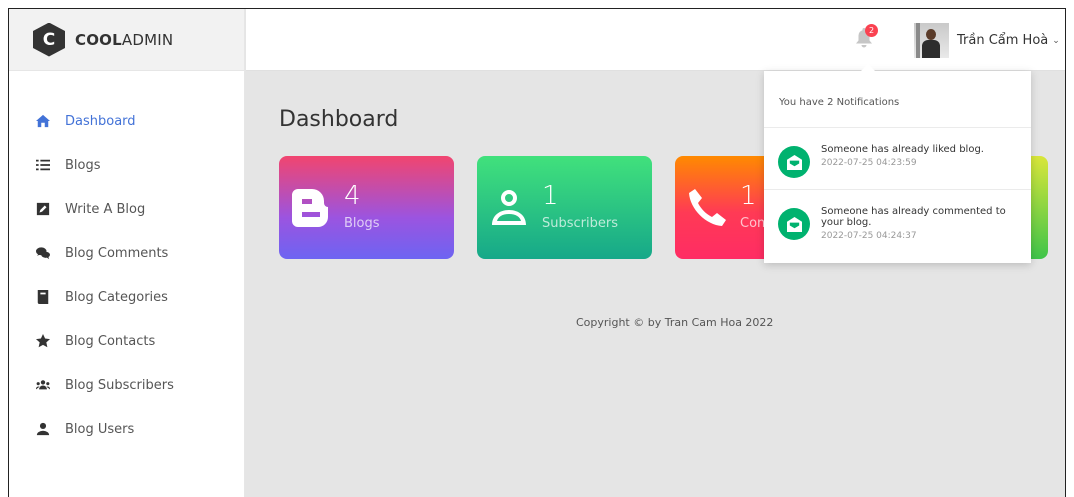 The height and width of the screenshot is (497, 1074). What do you see at coordinates (43, 341) in the screenshot?
I see `star-icon` at bounding box center [43, 341].